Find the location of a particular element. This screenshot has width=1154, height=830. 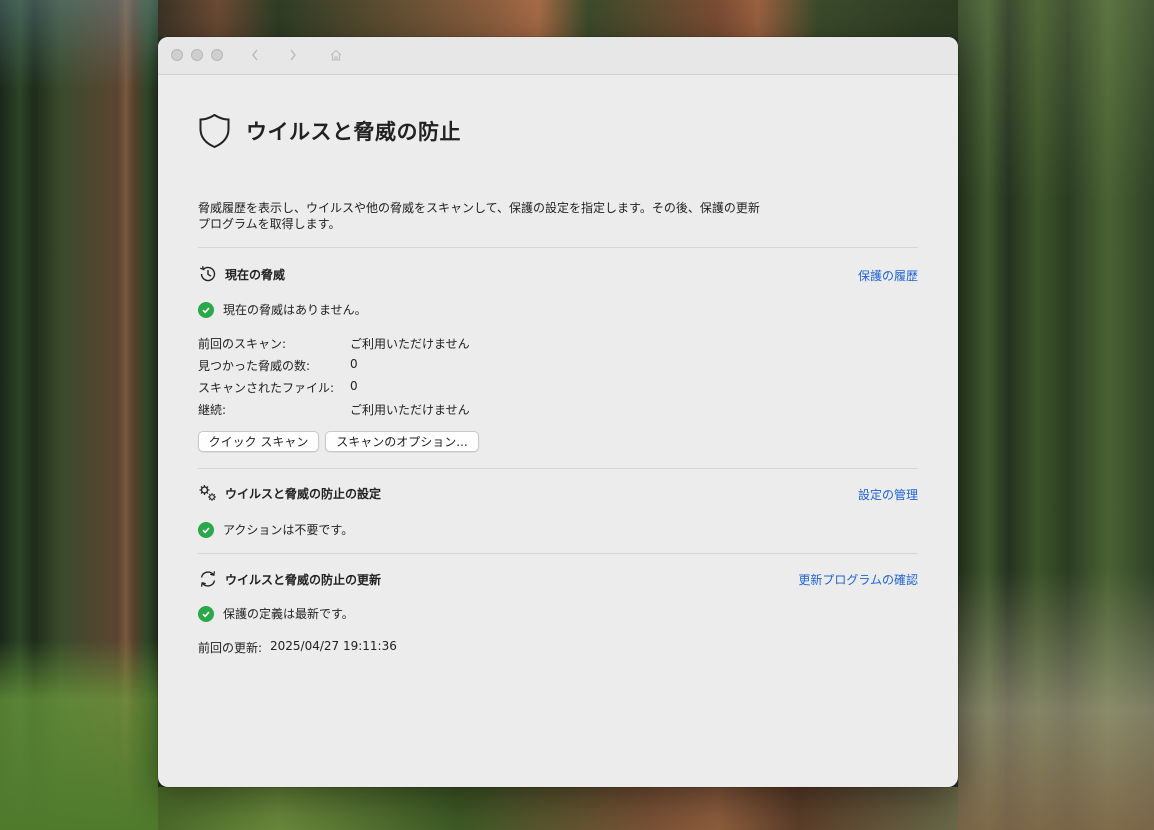

duration-label: 継続: is located at coordinates (212, 410).